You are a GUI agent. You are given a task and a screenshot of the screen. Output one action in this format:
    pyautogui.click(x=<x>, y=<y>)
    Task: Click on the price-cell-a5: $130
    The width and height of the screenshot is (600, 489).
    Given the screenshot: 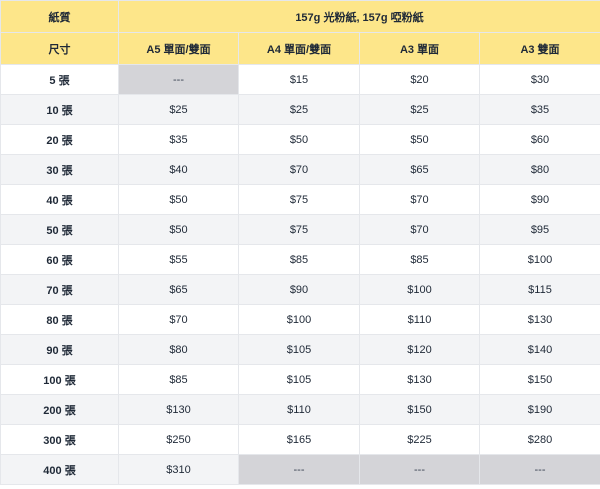 What is the action you would take?
    pyautogui.click(x=178, y=409)
    